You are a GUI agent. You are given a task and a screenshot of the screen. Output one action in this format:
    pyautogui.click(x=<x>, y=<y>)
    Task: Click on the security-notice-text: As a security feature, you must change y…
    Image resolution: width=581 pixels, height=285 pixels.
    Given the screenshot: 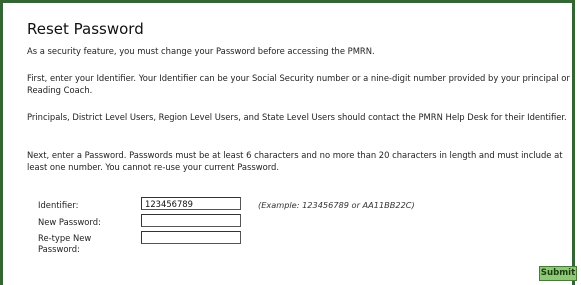 What is the action you would take?
    pyautogui.click(x=201, y=51)
    